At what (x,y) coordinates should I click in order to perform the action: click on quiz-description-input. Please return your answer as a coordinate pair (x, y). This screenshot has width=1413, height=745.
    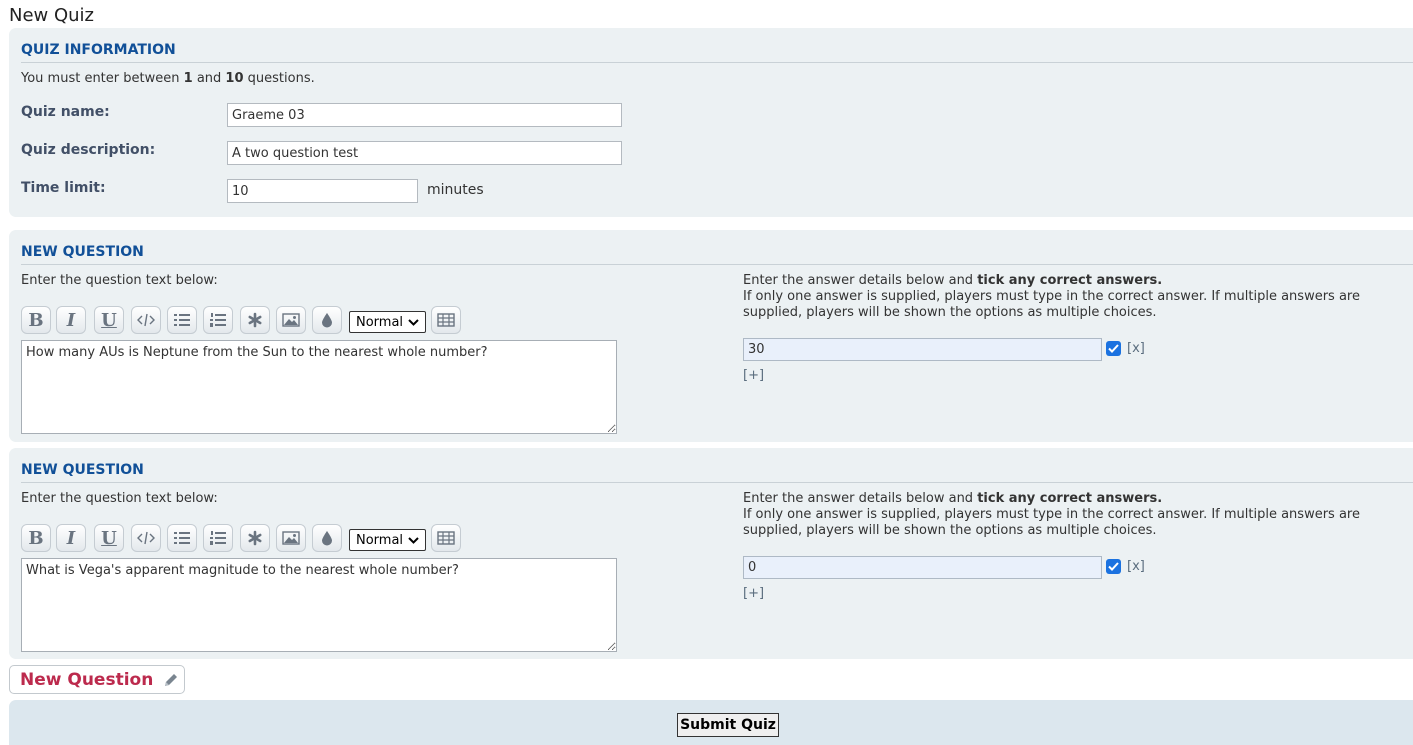
    Looking at the image, I should click on (424, 153).